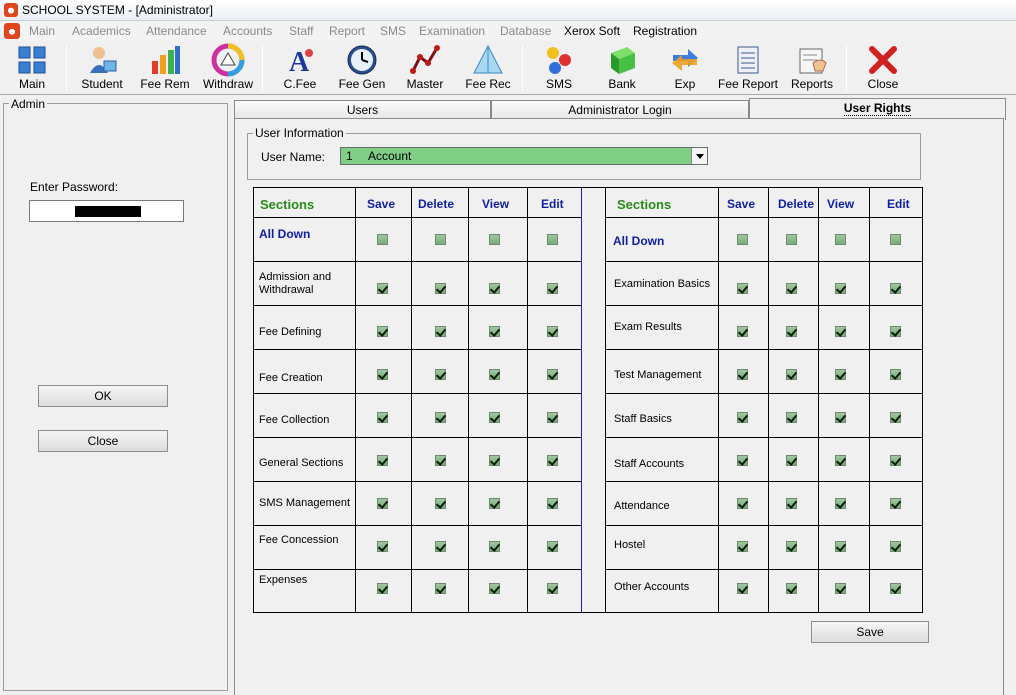 The width and height of the screenshot is (1016, 695). What do you see at coordinates (103, 441) in the screenshot?
I see `close-button: Close` at bounding box center [103, 441].